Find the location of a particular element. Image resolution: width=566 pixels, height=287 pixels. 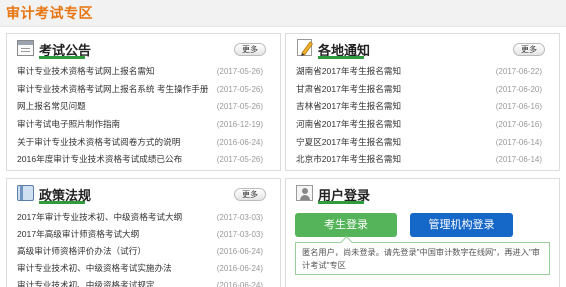

panel-header: 用户登录 is located at coordinates (422, 192).